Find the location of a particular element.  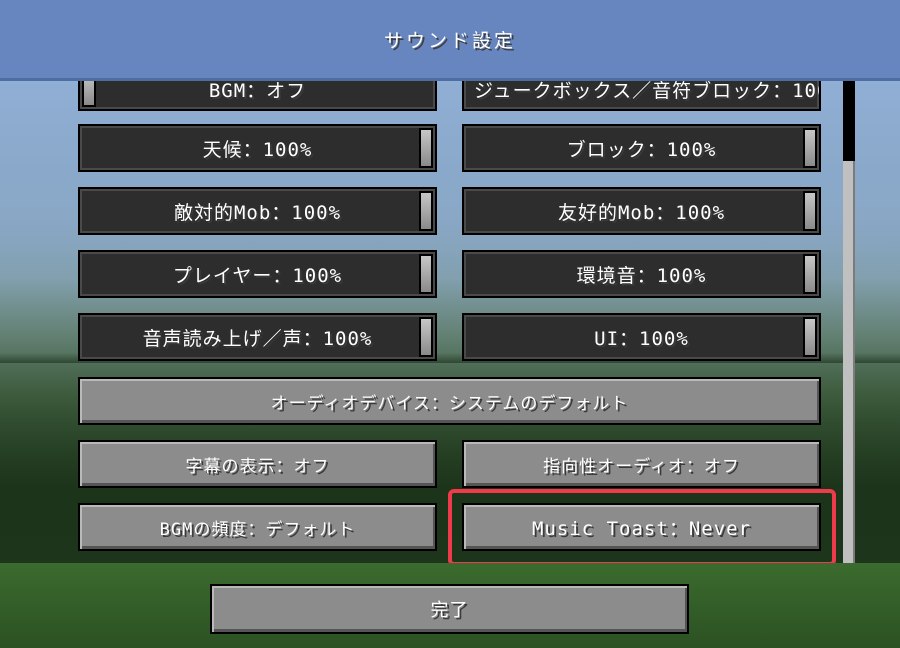

done-button: 完了 is located at coordinates (449, 609).